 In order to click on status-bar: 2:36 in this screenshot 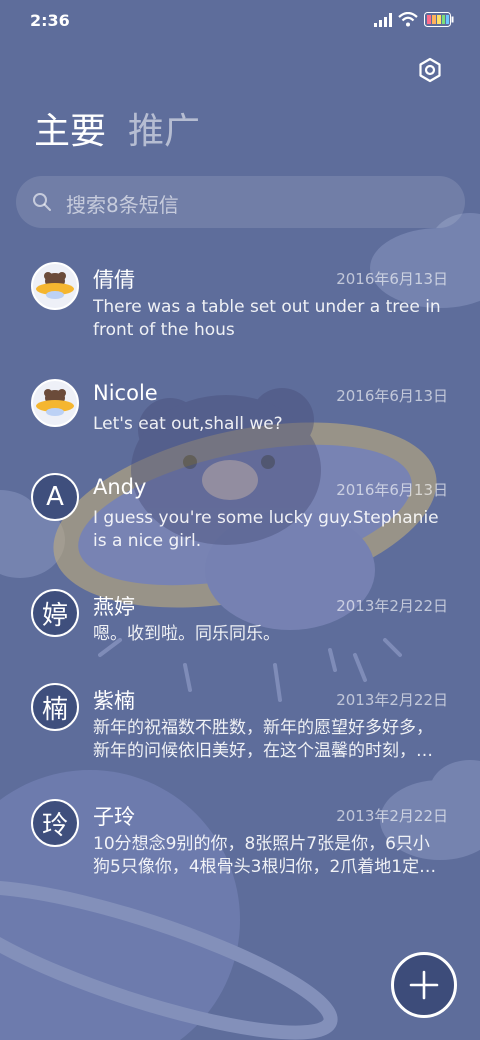, I will do `click(240, 21)`.